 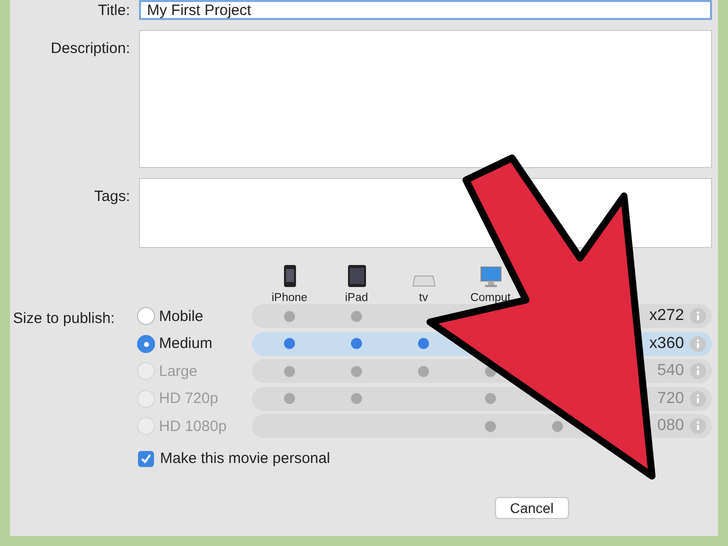 I want to click on text-field: My First Project, so click(x=425, y=10).